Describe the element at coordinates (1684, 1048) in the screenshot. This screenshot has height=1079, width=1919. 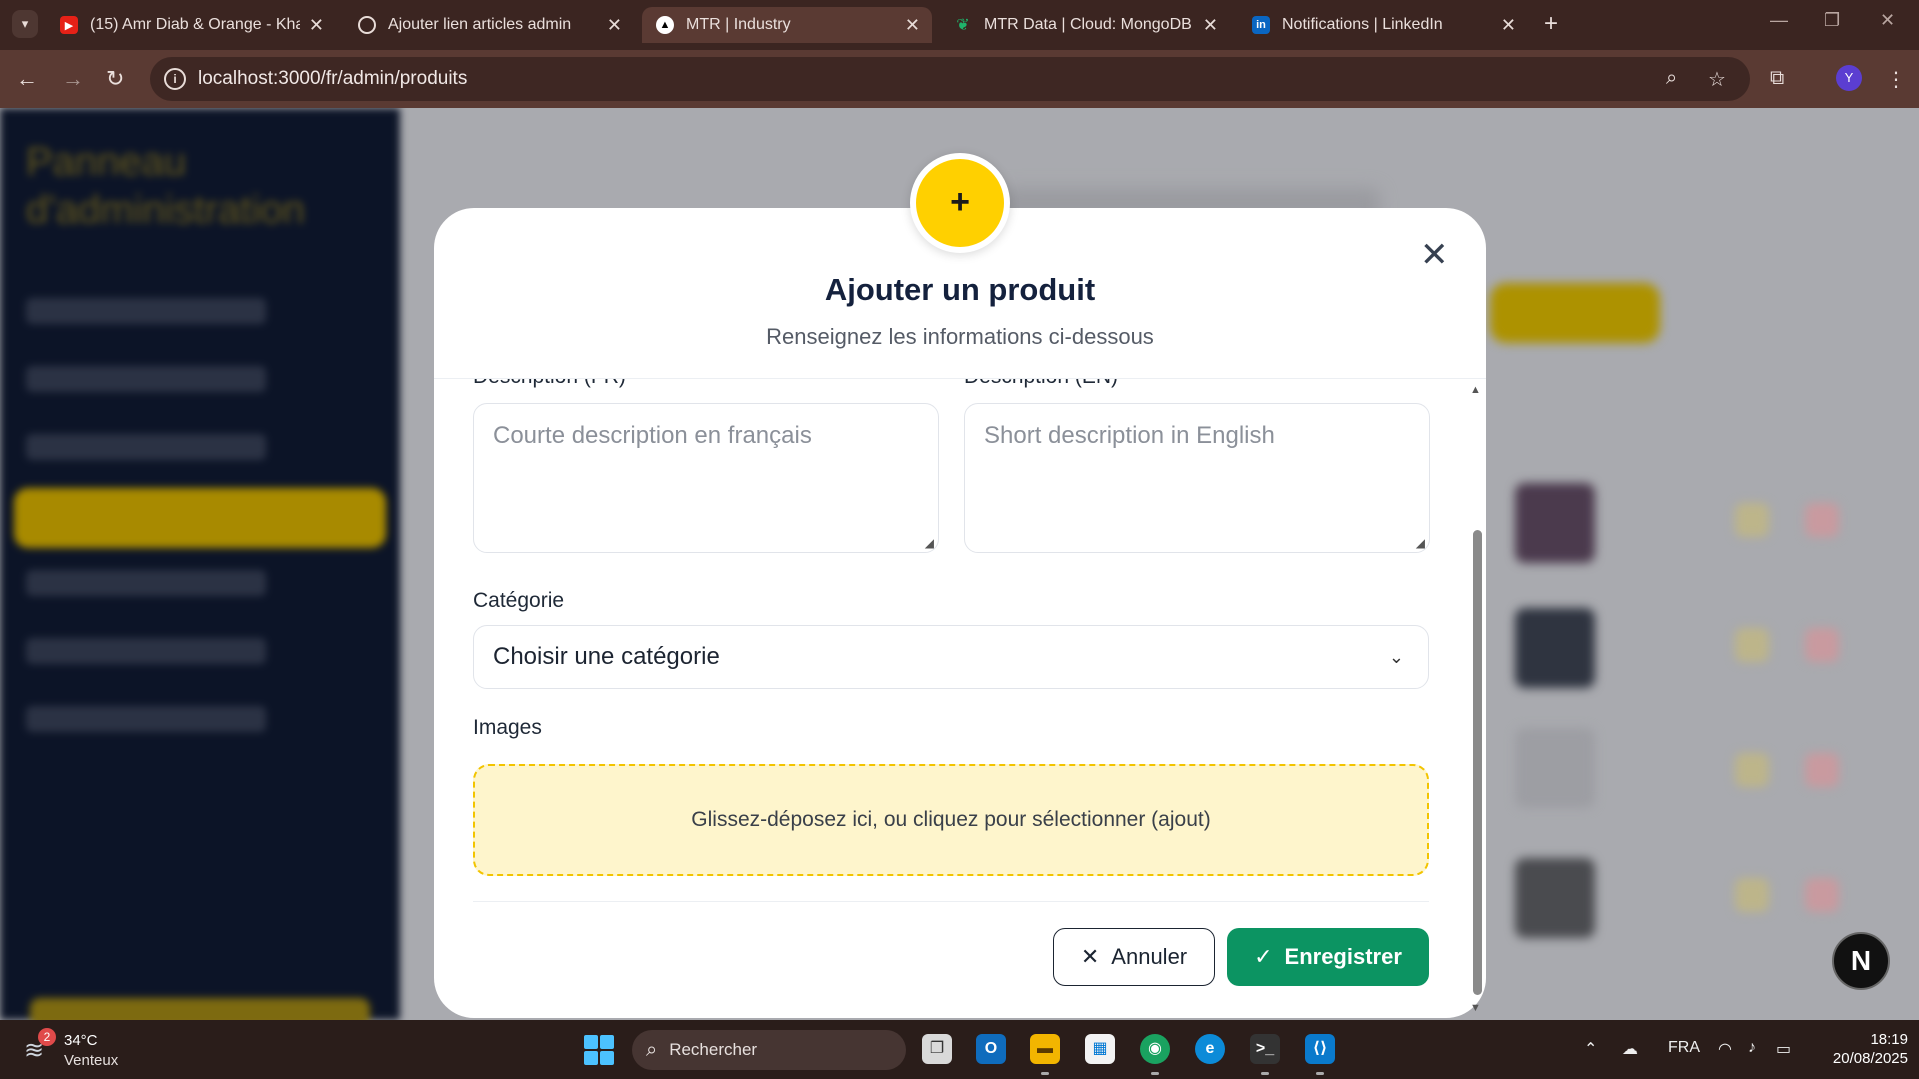
I see `language-indicator: FRA` at that location.